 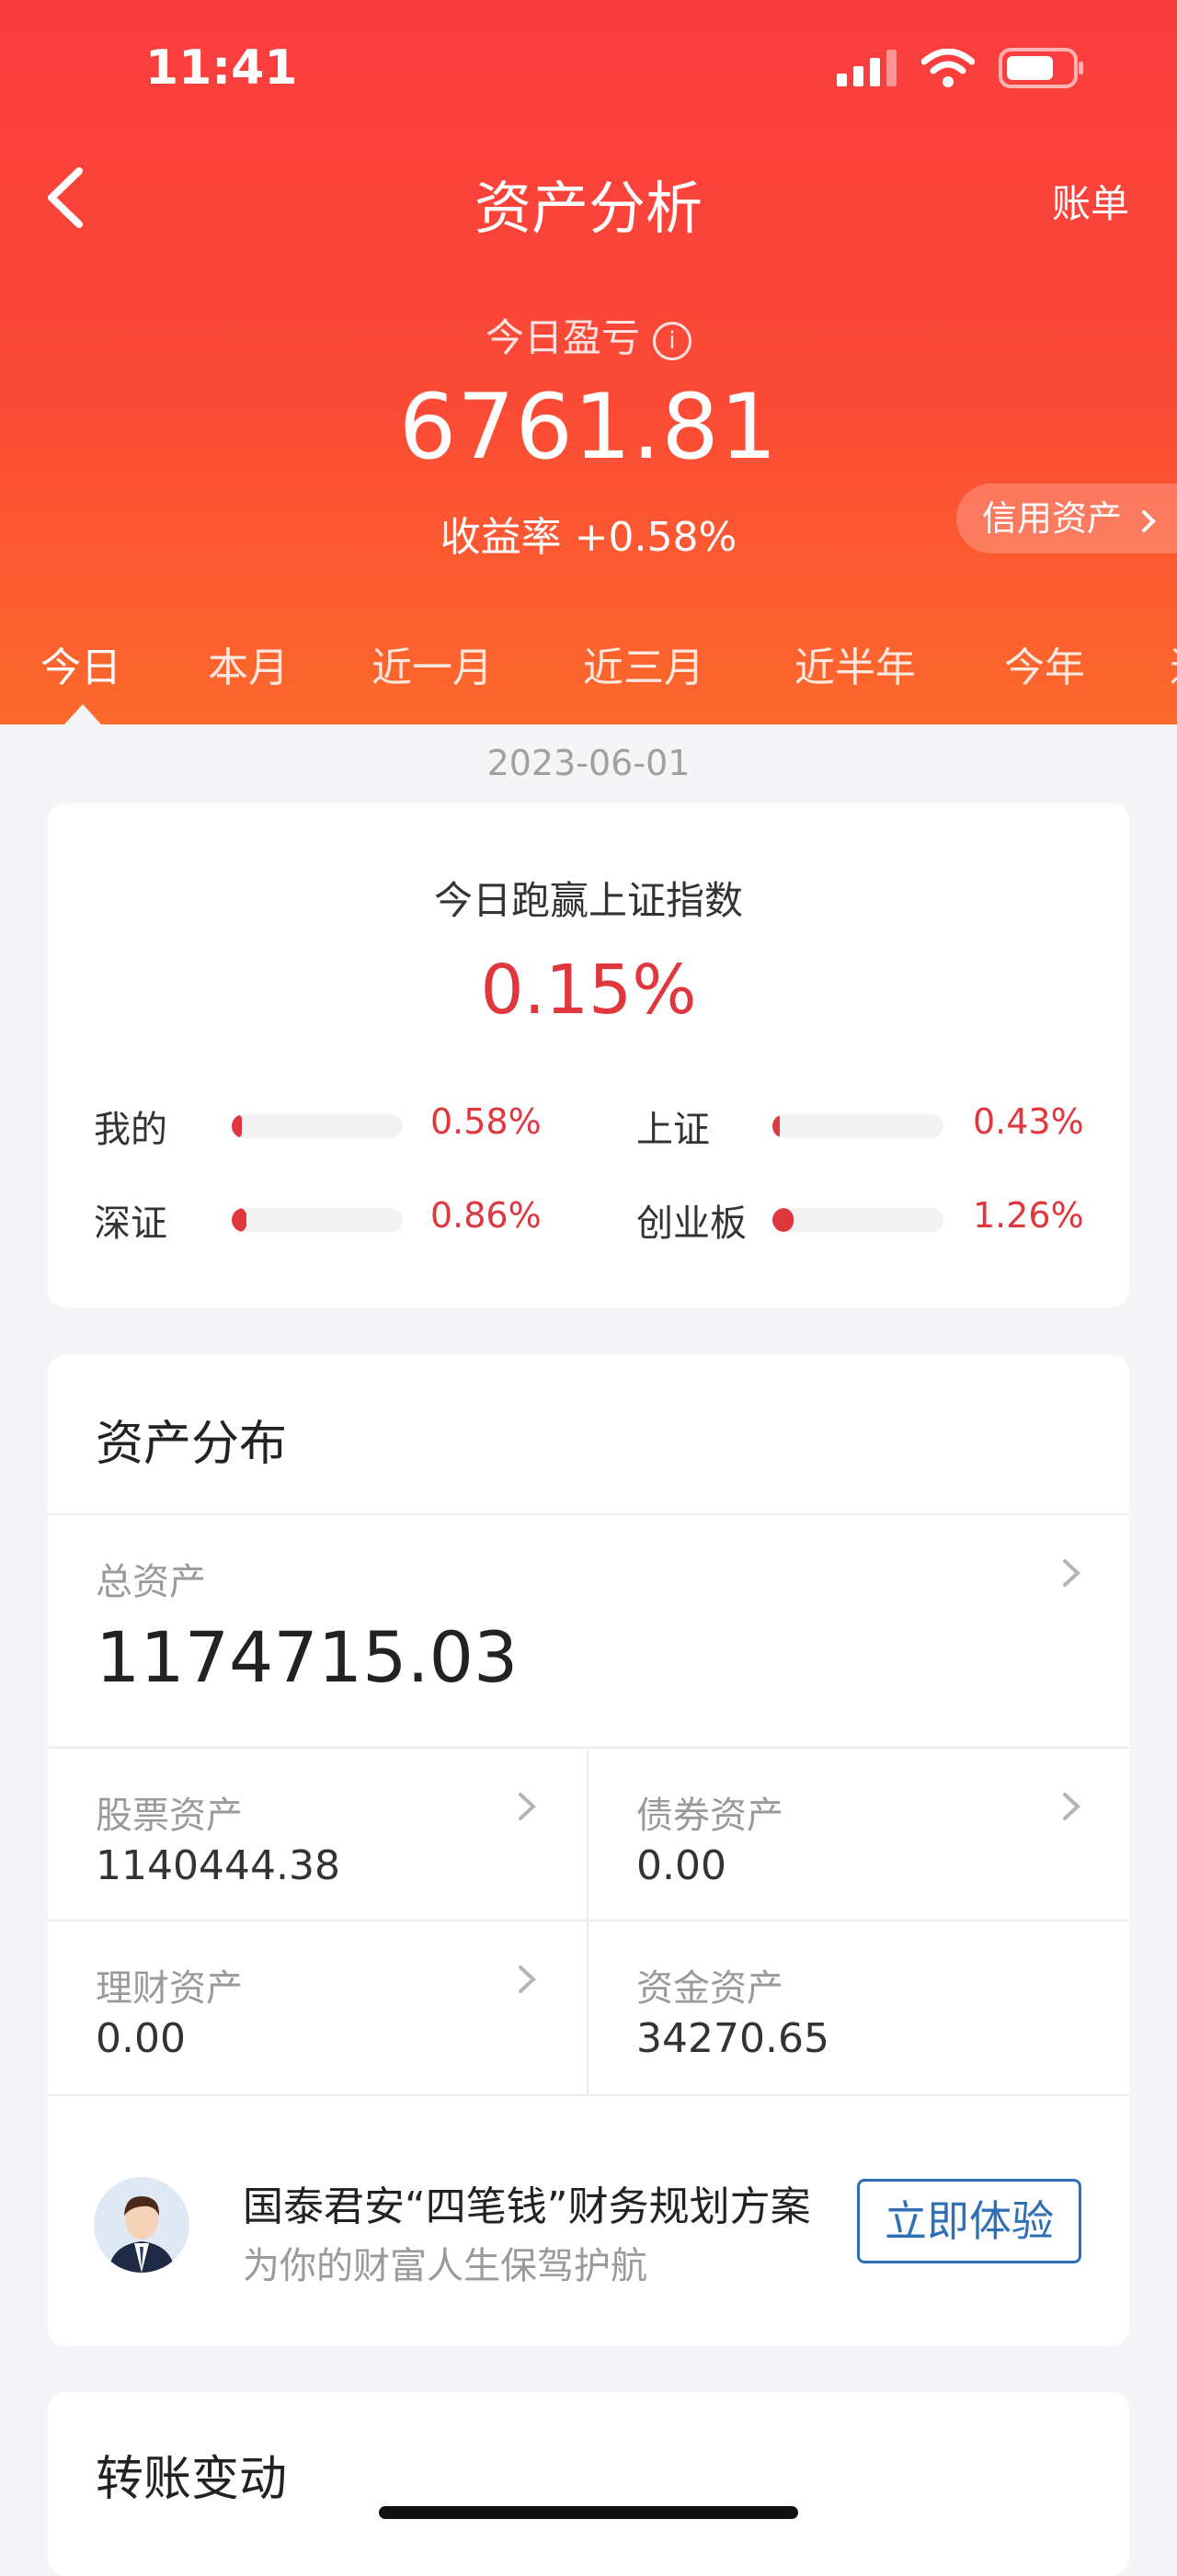 I want to click on compare-bar-szse, so click(x=317, y=1220).